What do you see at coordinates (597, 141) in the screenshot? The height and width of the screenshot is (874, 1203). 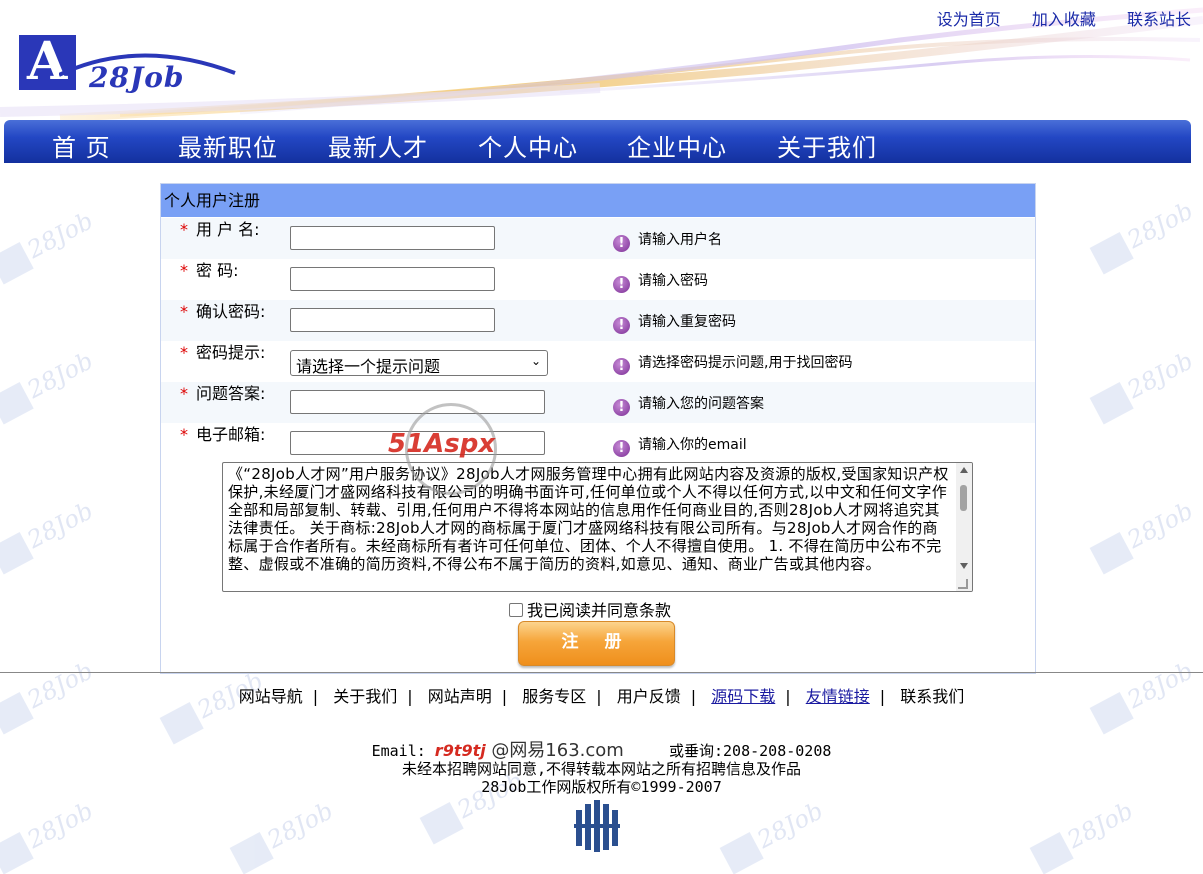 I see `main-nav: 首 页 最新职位 最新人才 个人中心 企业中心 关于我们` at bounding box center [597, 141].